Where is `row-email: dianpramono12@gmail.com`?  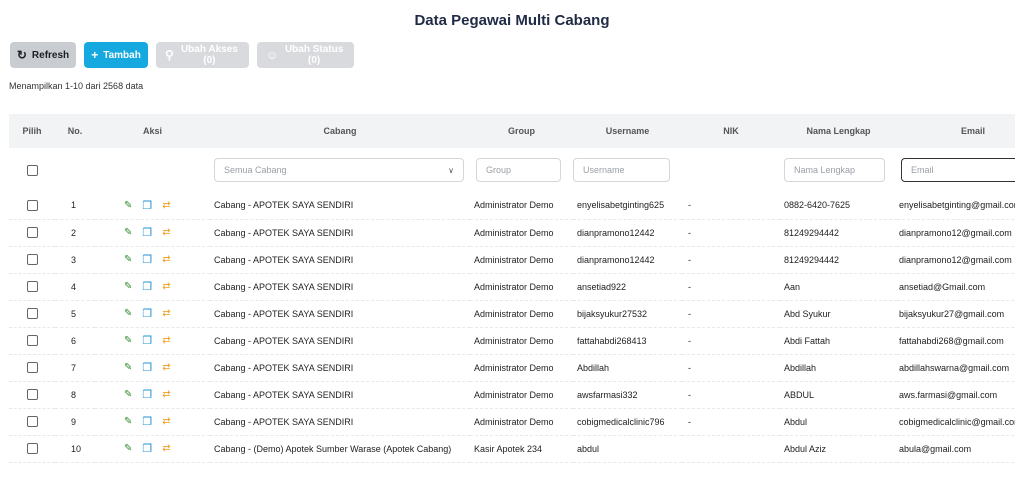
row-email: dianpramono12@gmail.com is located at coordinates (955, 259).